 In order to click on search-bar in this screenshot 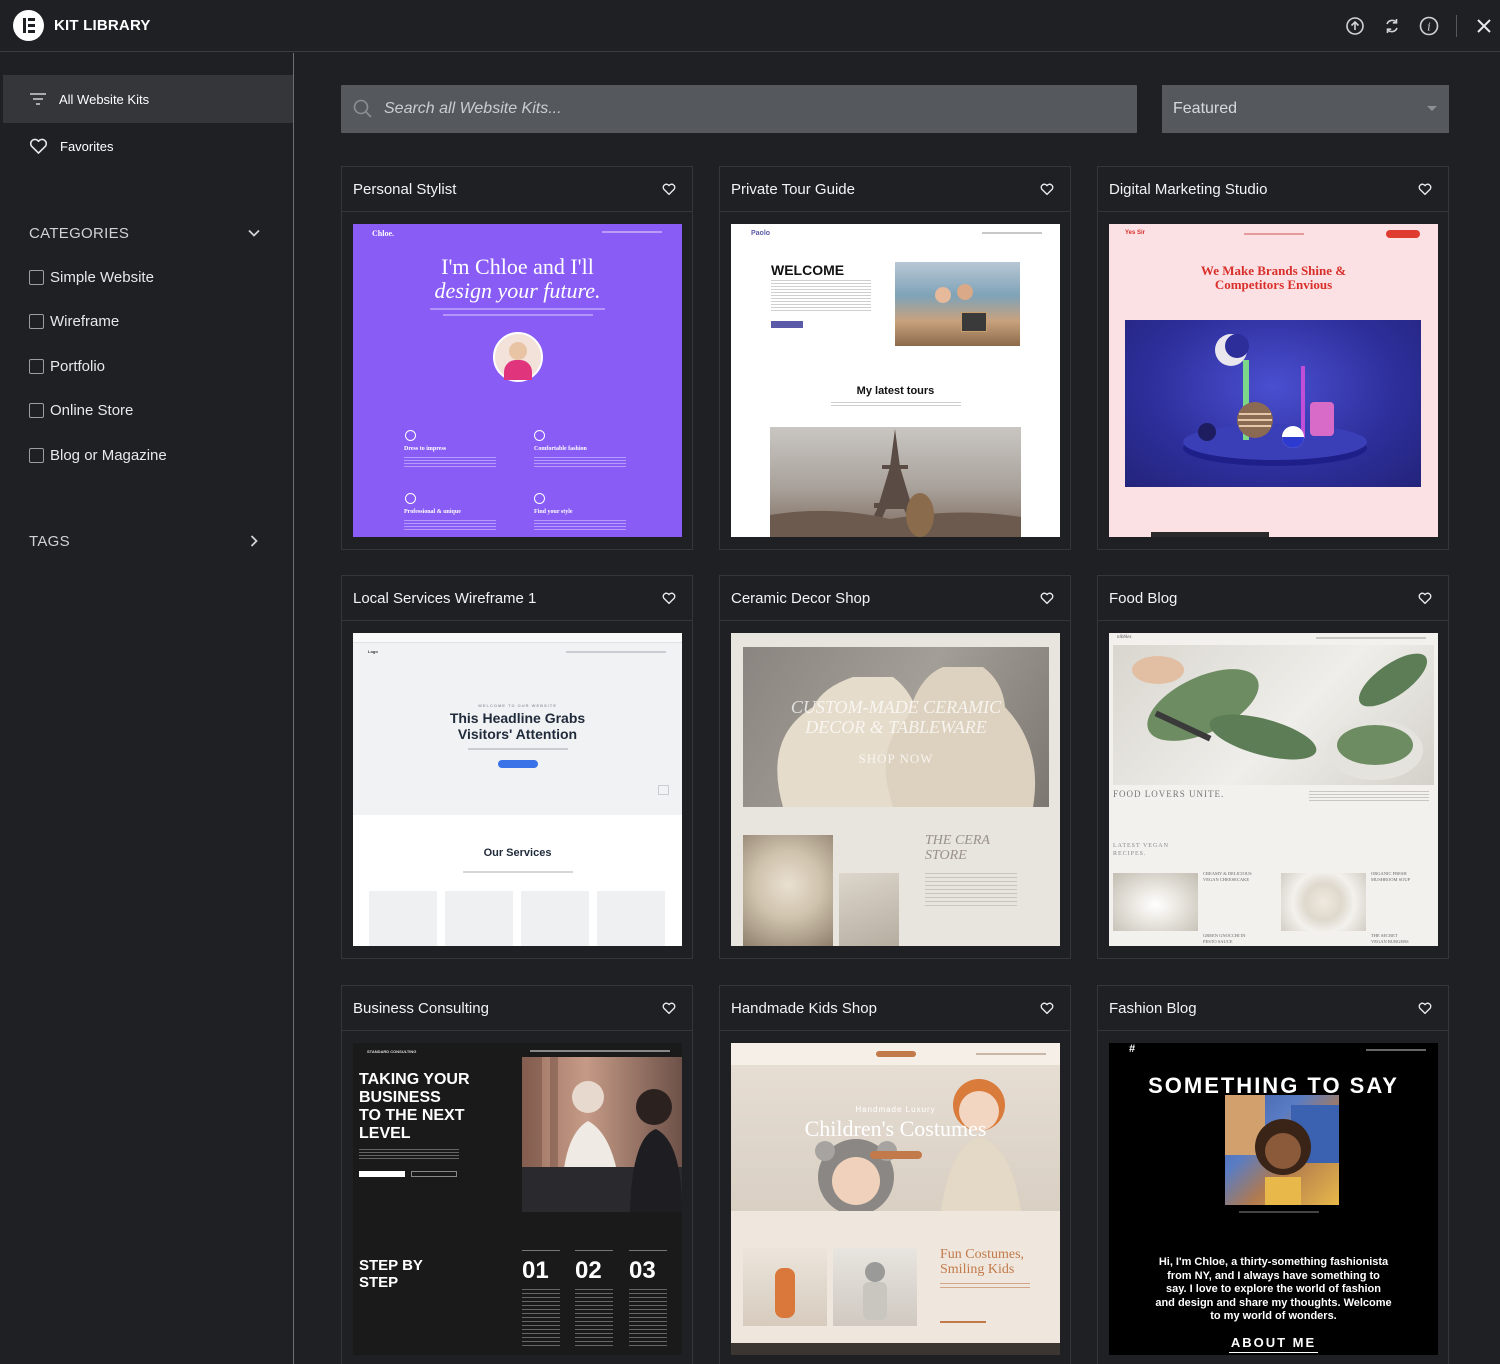, I will do `click(739, 109)`.